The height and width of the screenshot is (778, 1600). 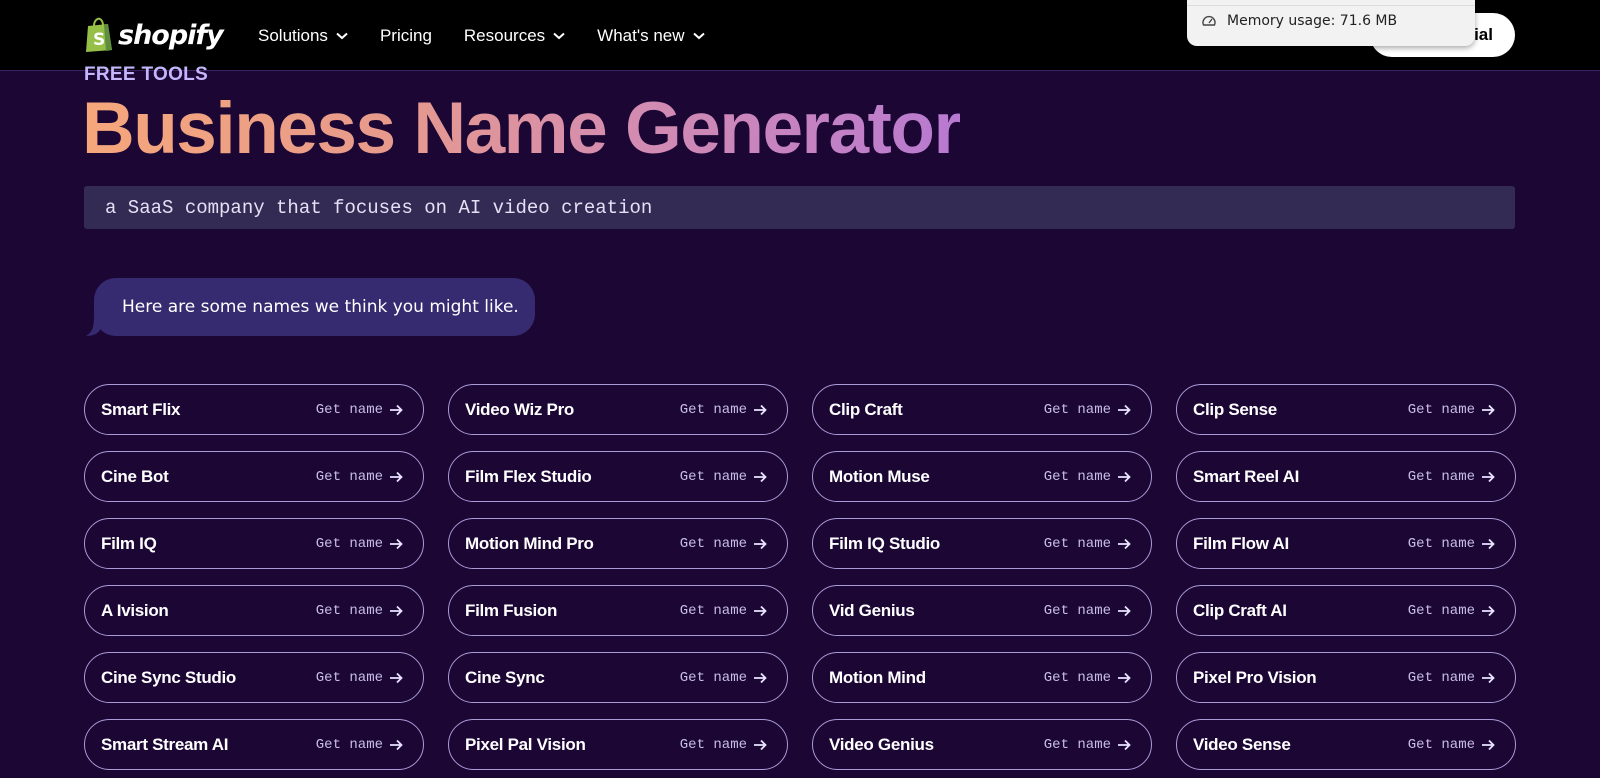 What do you see at coordinates (982, 677) in the screenshot?
I see `name-suggestion-chip: Motion Mind Get name` at bounding box center [982, 677].